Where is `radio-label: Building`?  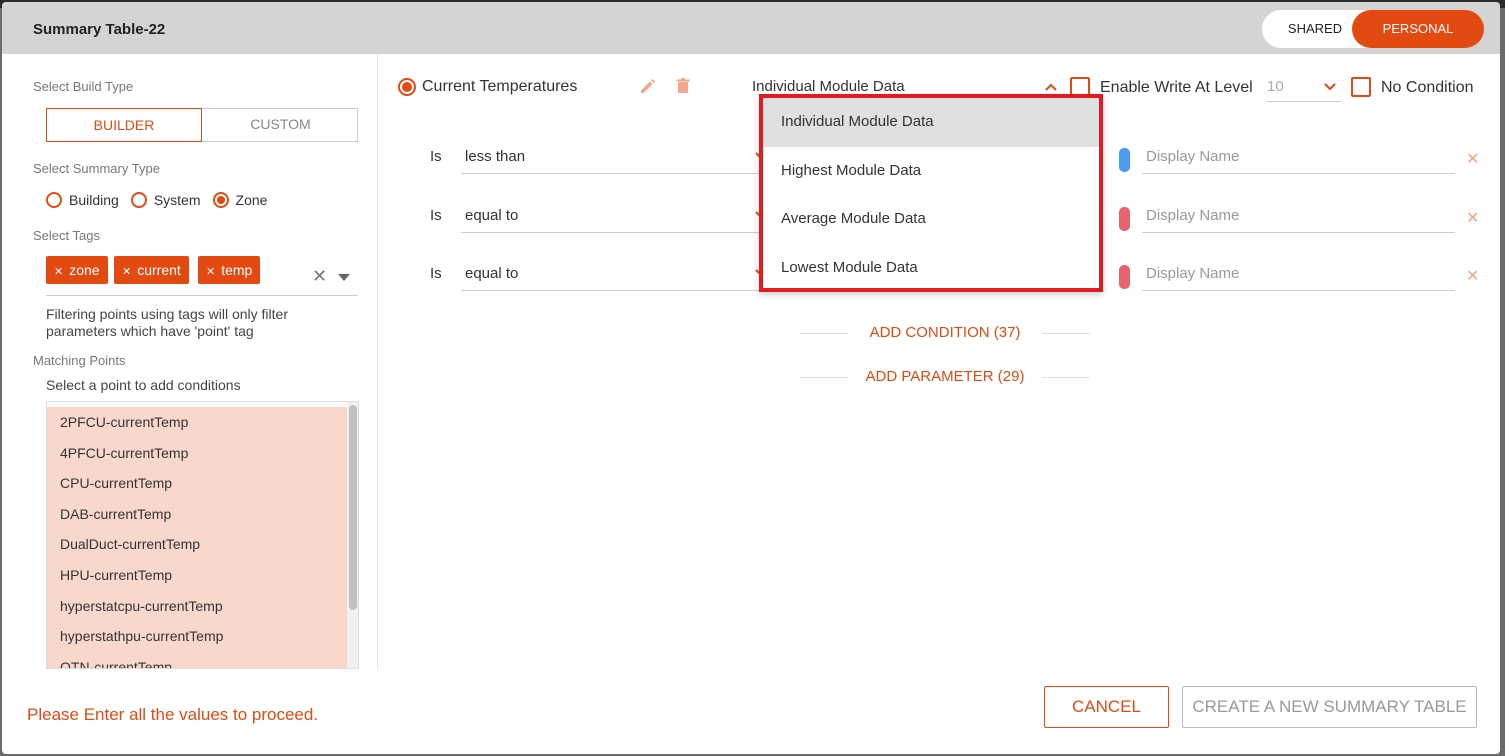
radio-label: Building is located at coordinates (94, 200).